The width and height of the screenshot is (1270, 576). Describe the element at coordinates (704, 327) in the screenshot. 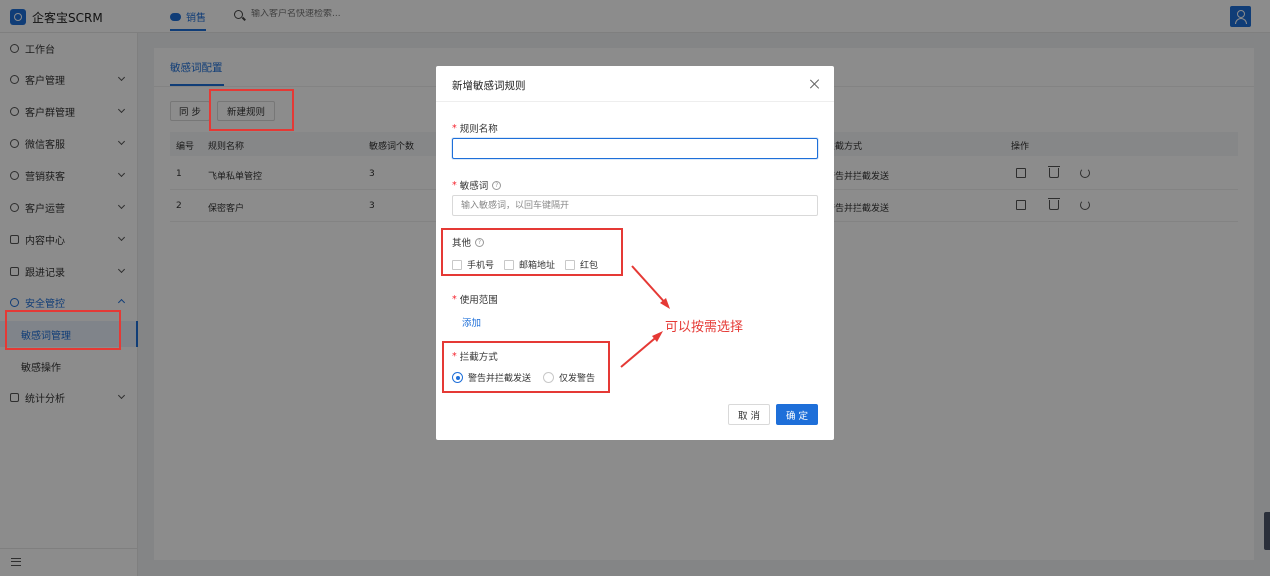

I see `annotation-text: 可以按需选择` at that location.